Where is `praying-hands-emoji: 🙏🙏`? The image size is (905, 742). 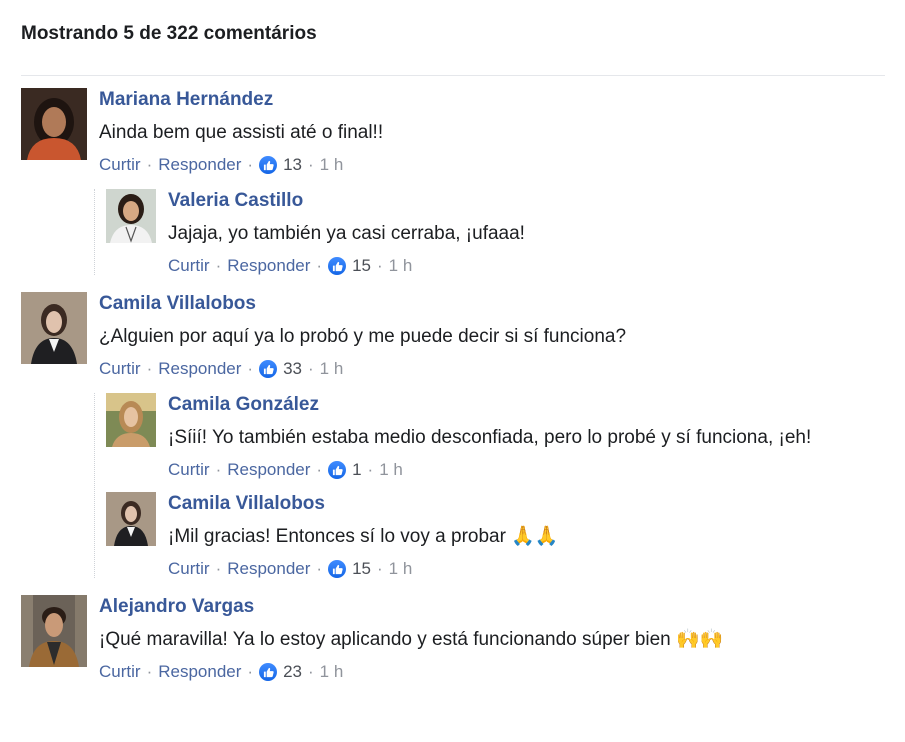
praying-hands-emoji: 🙏🙏 is located at coordinates (535, 536).